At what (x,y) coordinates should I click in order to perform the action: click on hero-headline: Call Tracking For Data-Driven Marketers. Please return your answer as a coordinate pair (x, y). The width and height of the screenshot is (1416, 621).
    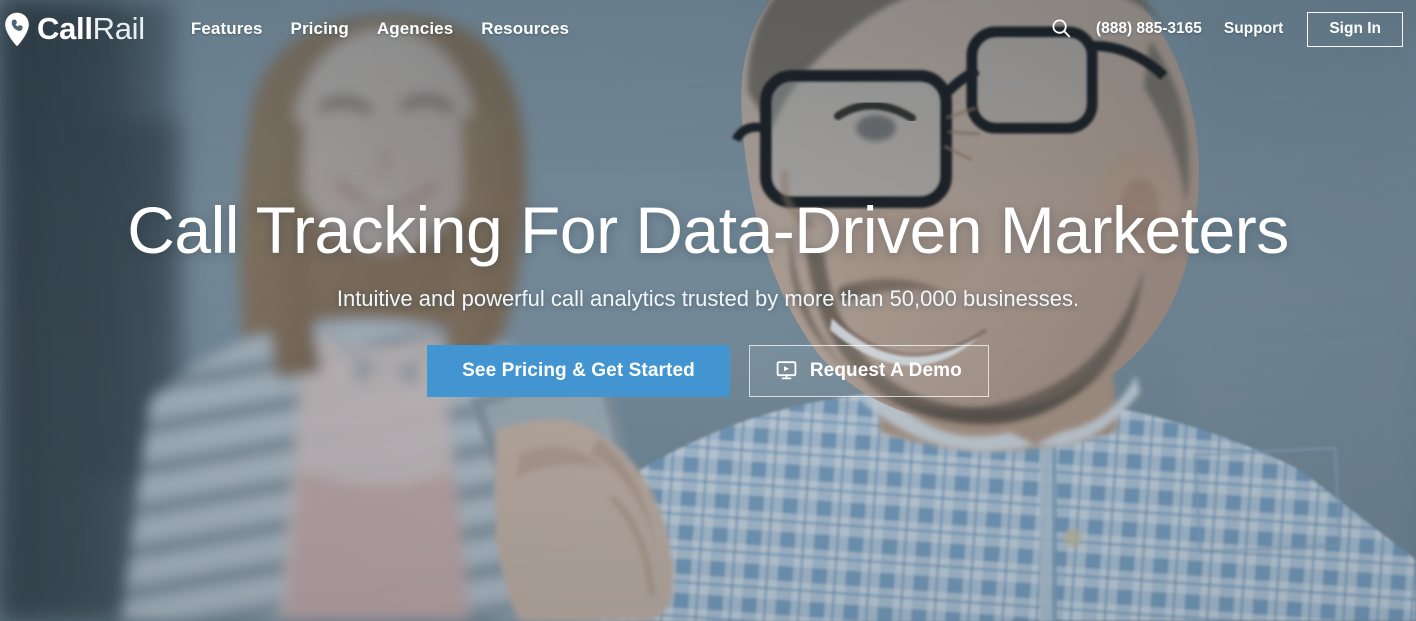
    Looking at the image, I should click on (708, 230).